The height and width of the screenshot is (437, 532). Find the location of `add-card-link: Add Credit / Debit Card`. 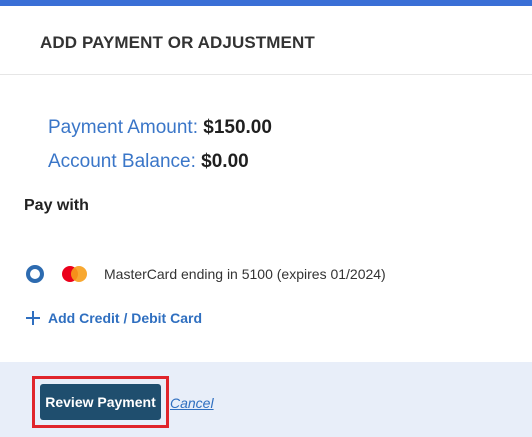

add-card-link: Add Credit / Debit Card is located at coordinates (114, 318).